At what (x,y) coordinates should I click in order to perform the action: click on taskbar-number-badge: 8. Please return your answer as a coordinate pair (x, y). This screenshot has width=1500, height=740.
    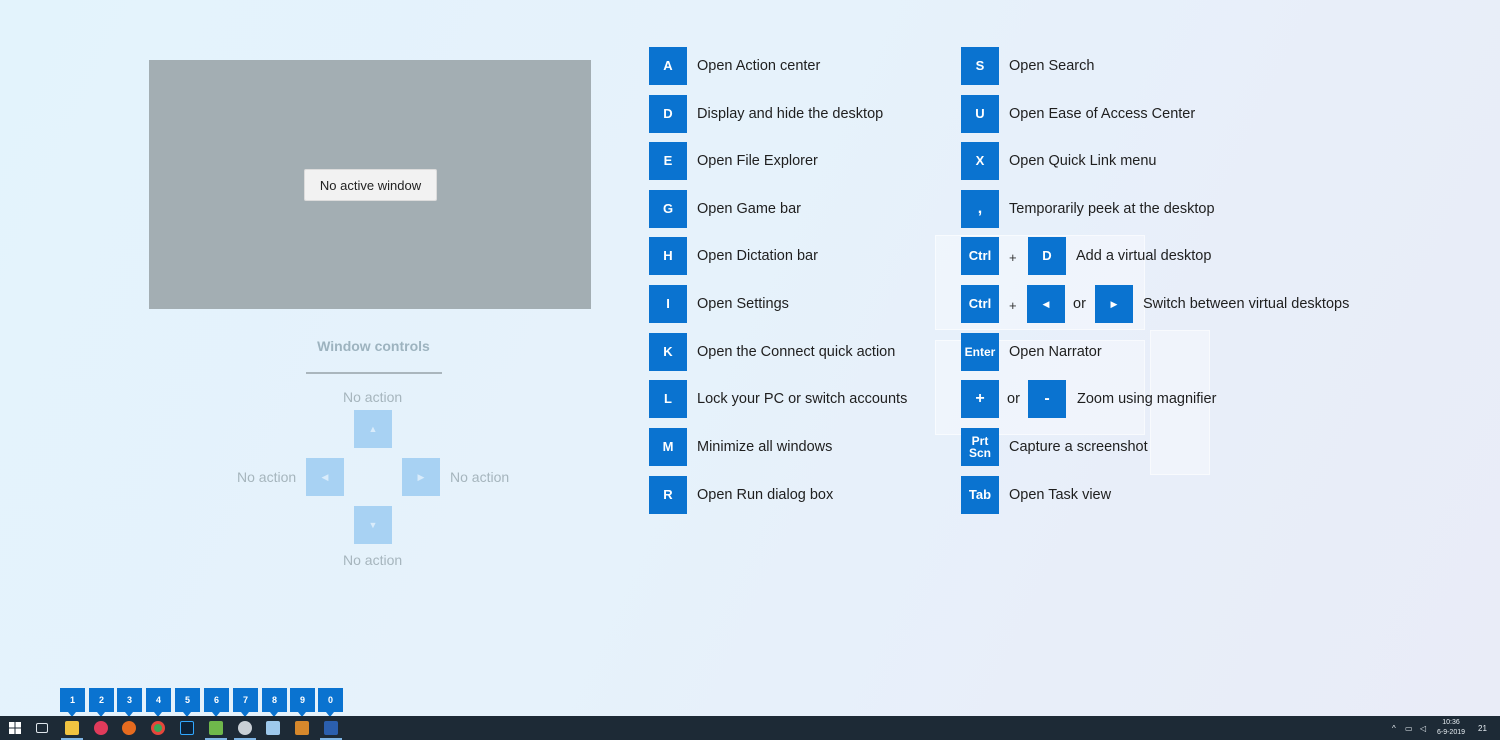
    Looking at the image, I should click on (274, 702).